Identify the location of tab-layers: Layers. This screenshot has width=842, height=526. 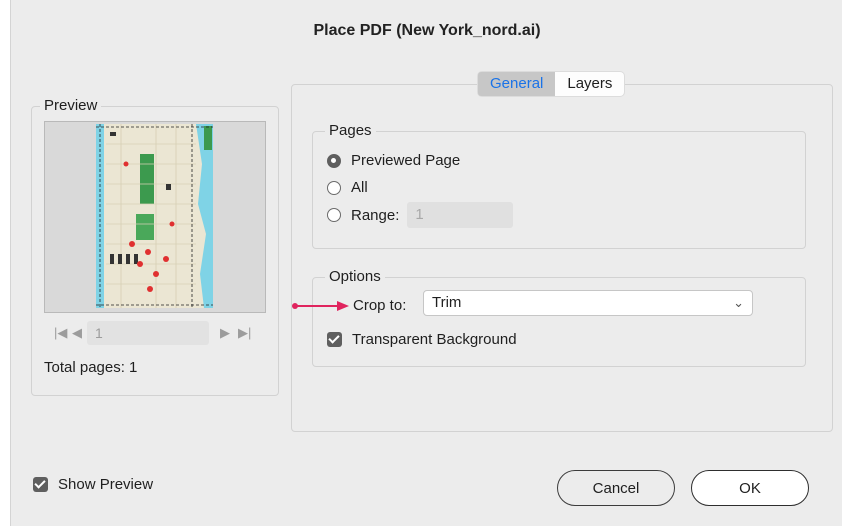
(589, 84).